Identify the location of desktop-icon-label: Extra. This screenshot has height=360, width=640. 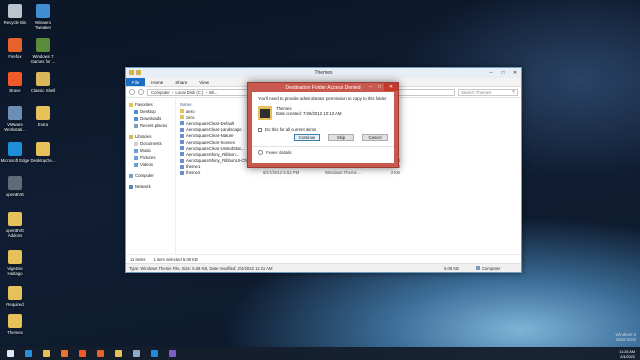
(43, 124).